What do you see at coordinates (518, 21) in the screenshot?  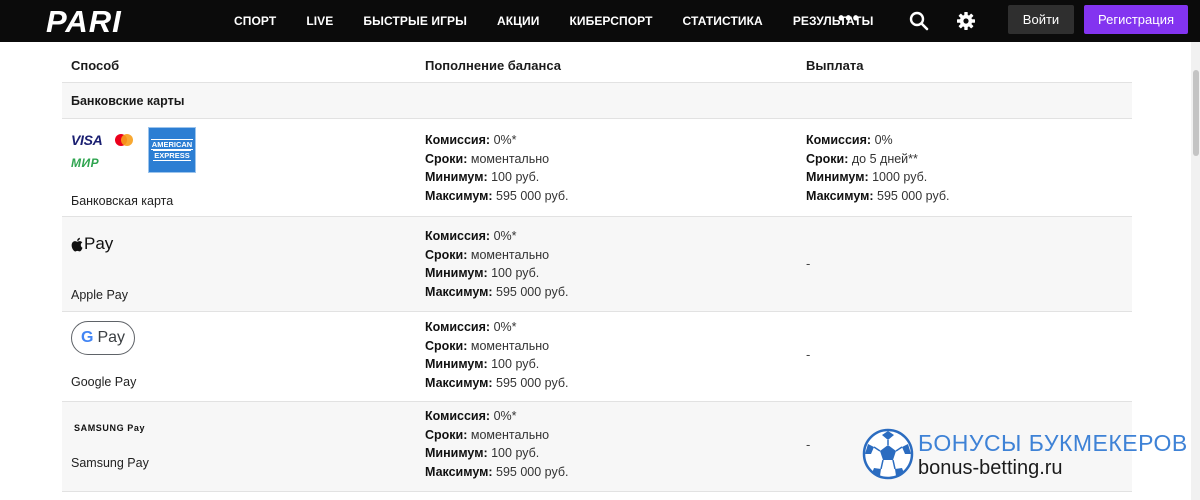 I see `nav-promotions: АКЦИИ` at bounding box center [518, 21].